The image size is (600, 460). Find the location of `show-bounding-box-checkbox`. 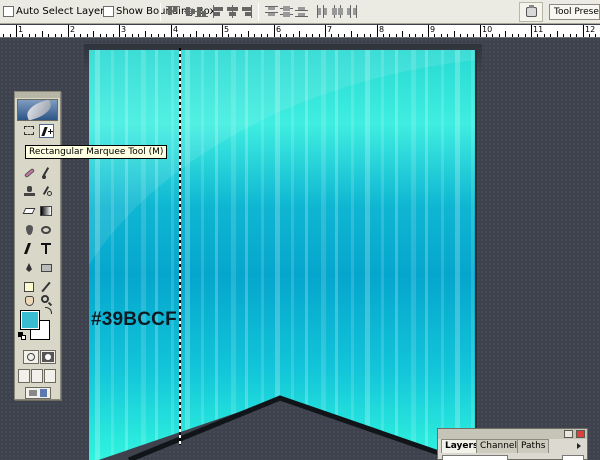

show-bounding-box-checkbox is located at coordinates (108, 11).